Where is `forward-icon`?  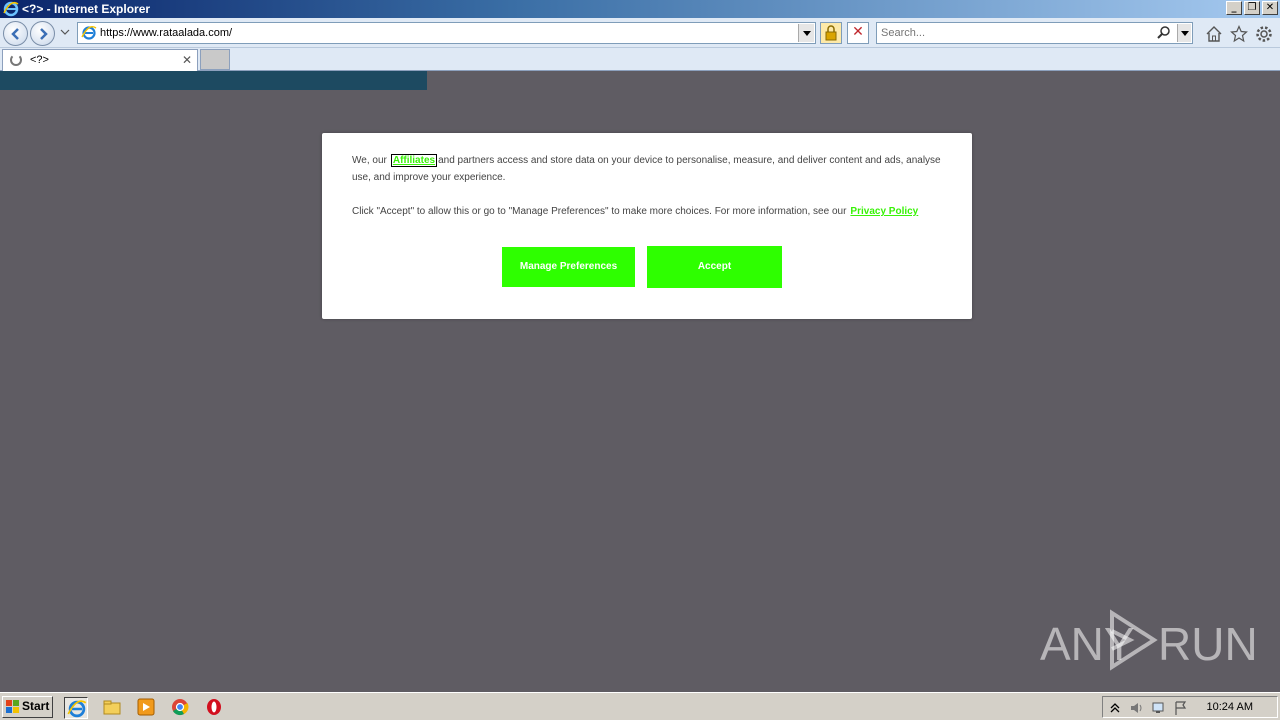 forward-icon is located at coordinates (44, 34).